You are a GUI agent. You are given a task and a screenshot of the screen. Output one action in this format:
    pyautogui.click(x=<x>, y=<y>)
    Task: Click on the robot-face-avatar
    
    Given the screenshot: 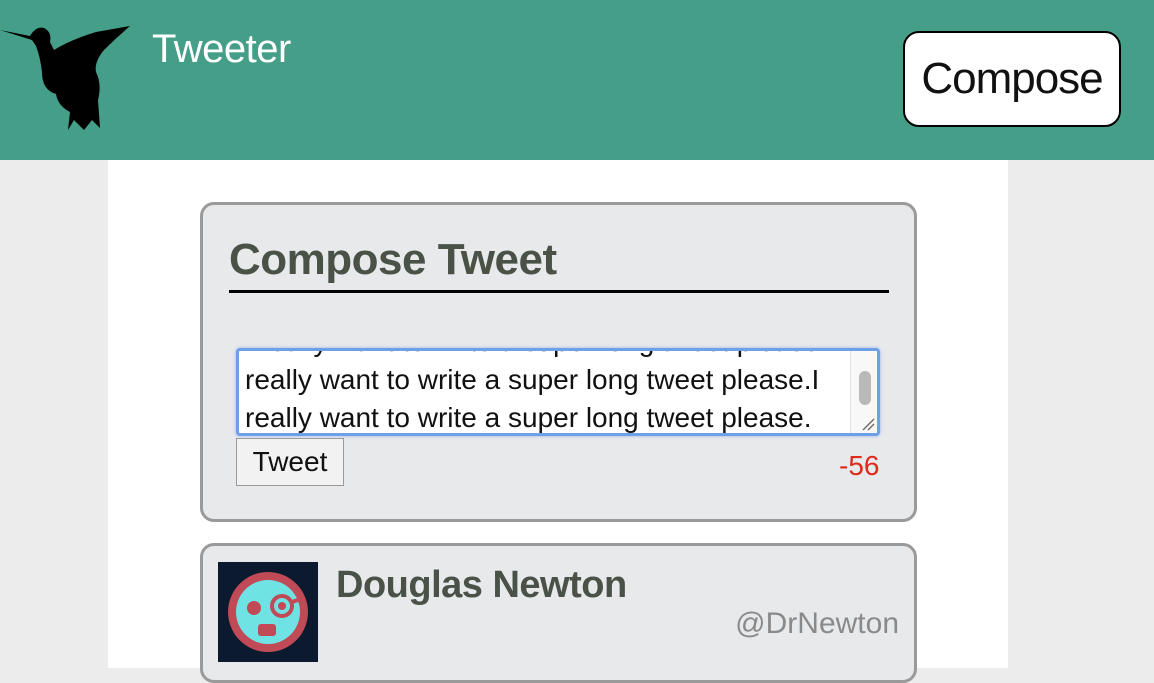 What is the action you would take?
    pyautogui.click(x=268, y=612)
    